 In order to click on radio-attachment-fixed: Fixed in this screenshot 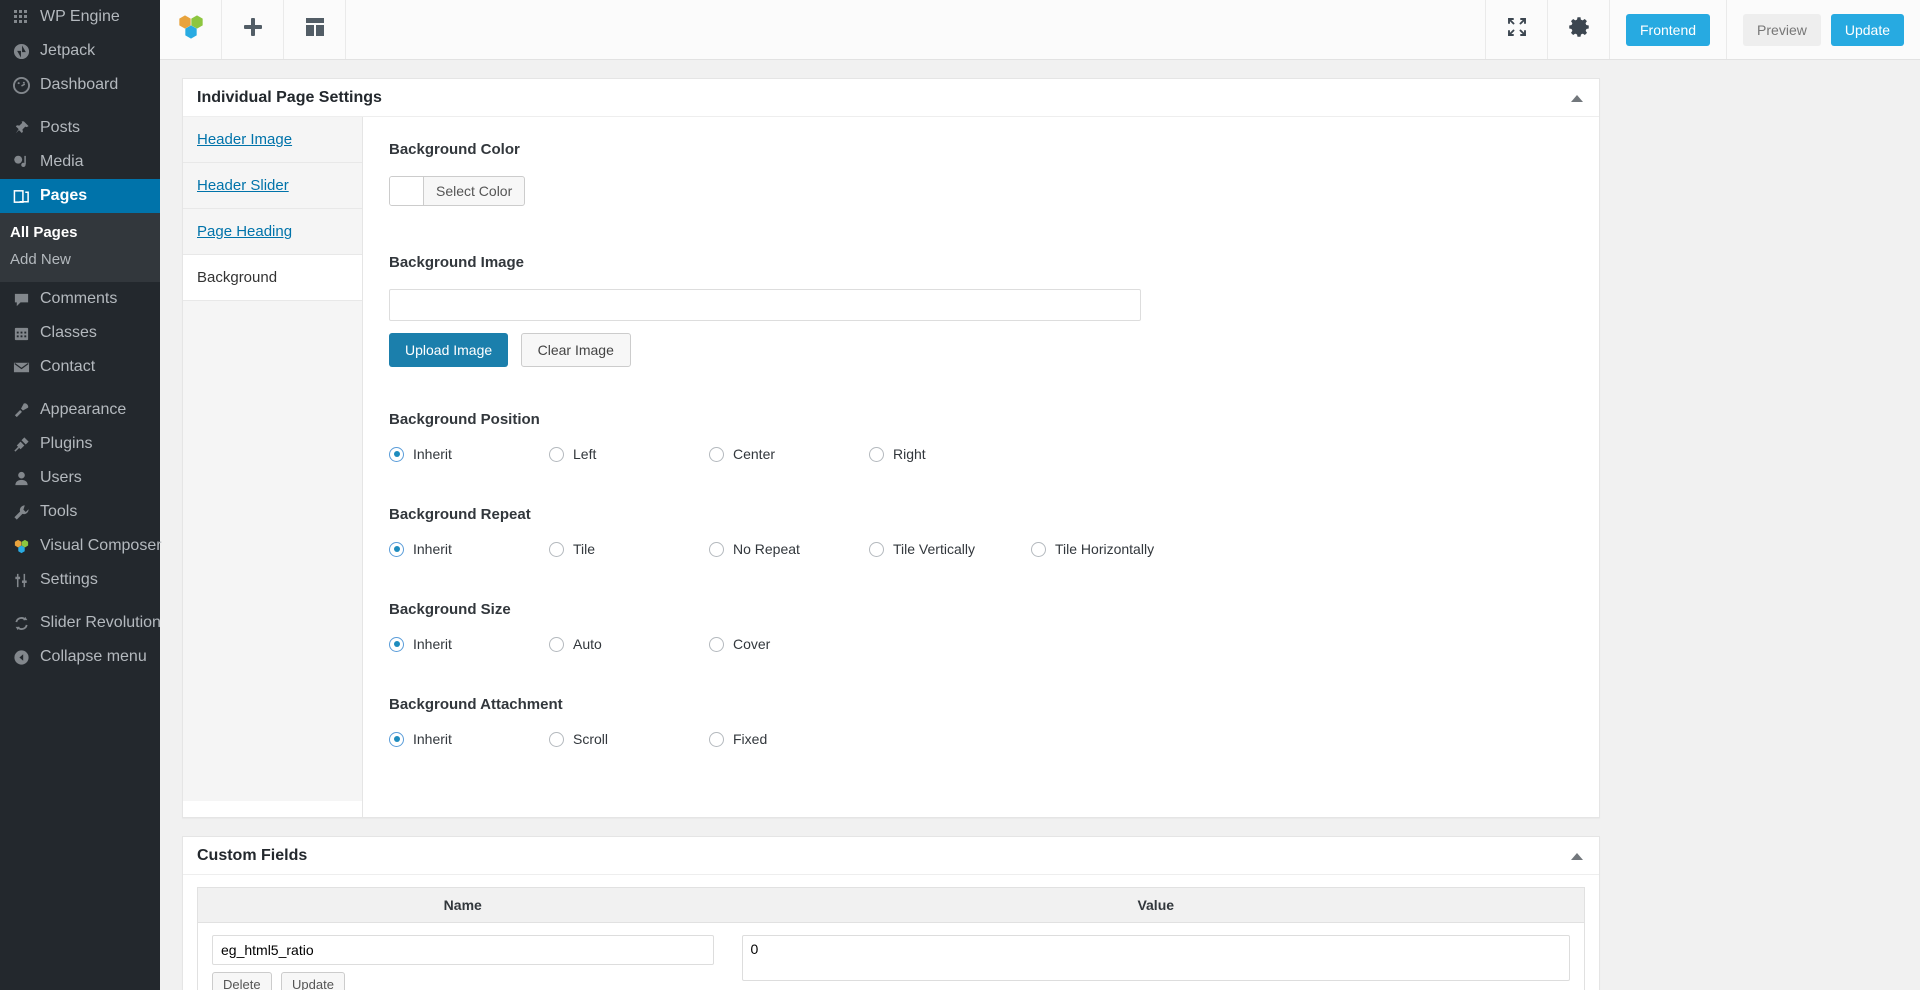, I will do `click(789, 739)`.